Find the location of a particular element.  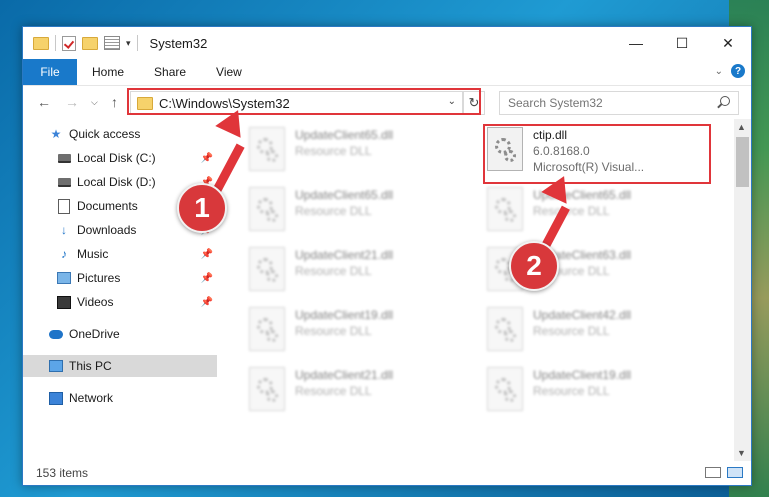

sidebar-item-label: Local Disk (C:) is located at coordinates (116, 158).